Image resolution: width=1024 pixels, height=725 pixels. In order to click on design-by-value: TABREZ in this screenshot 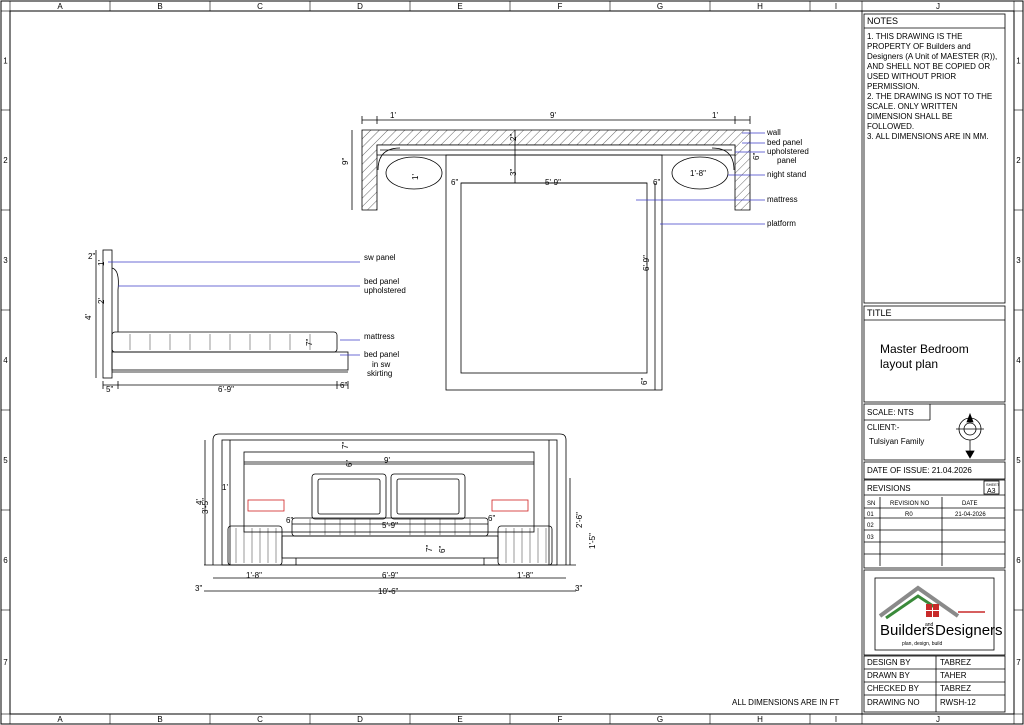, I will do `click(955, 662)`.